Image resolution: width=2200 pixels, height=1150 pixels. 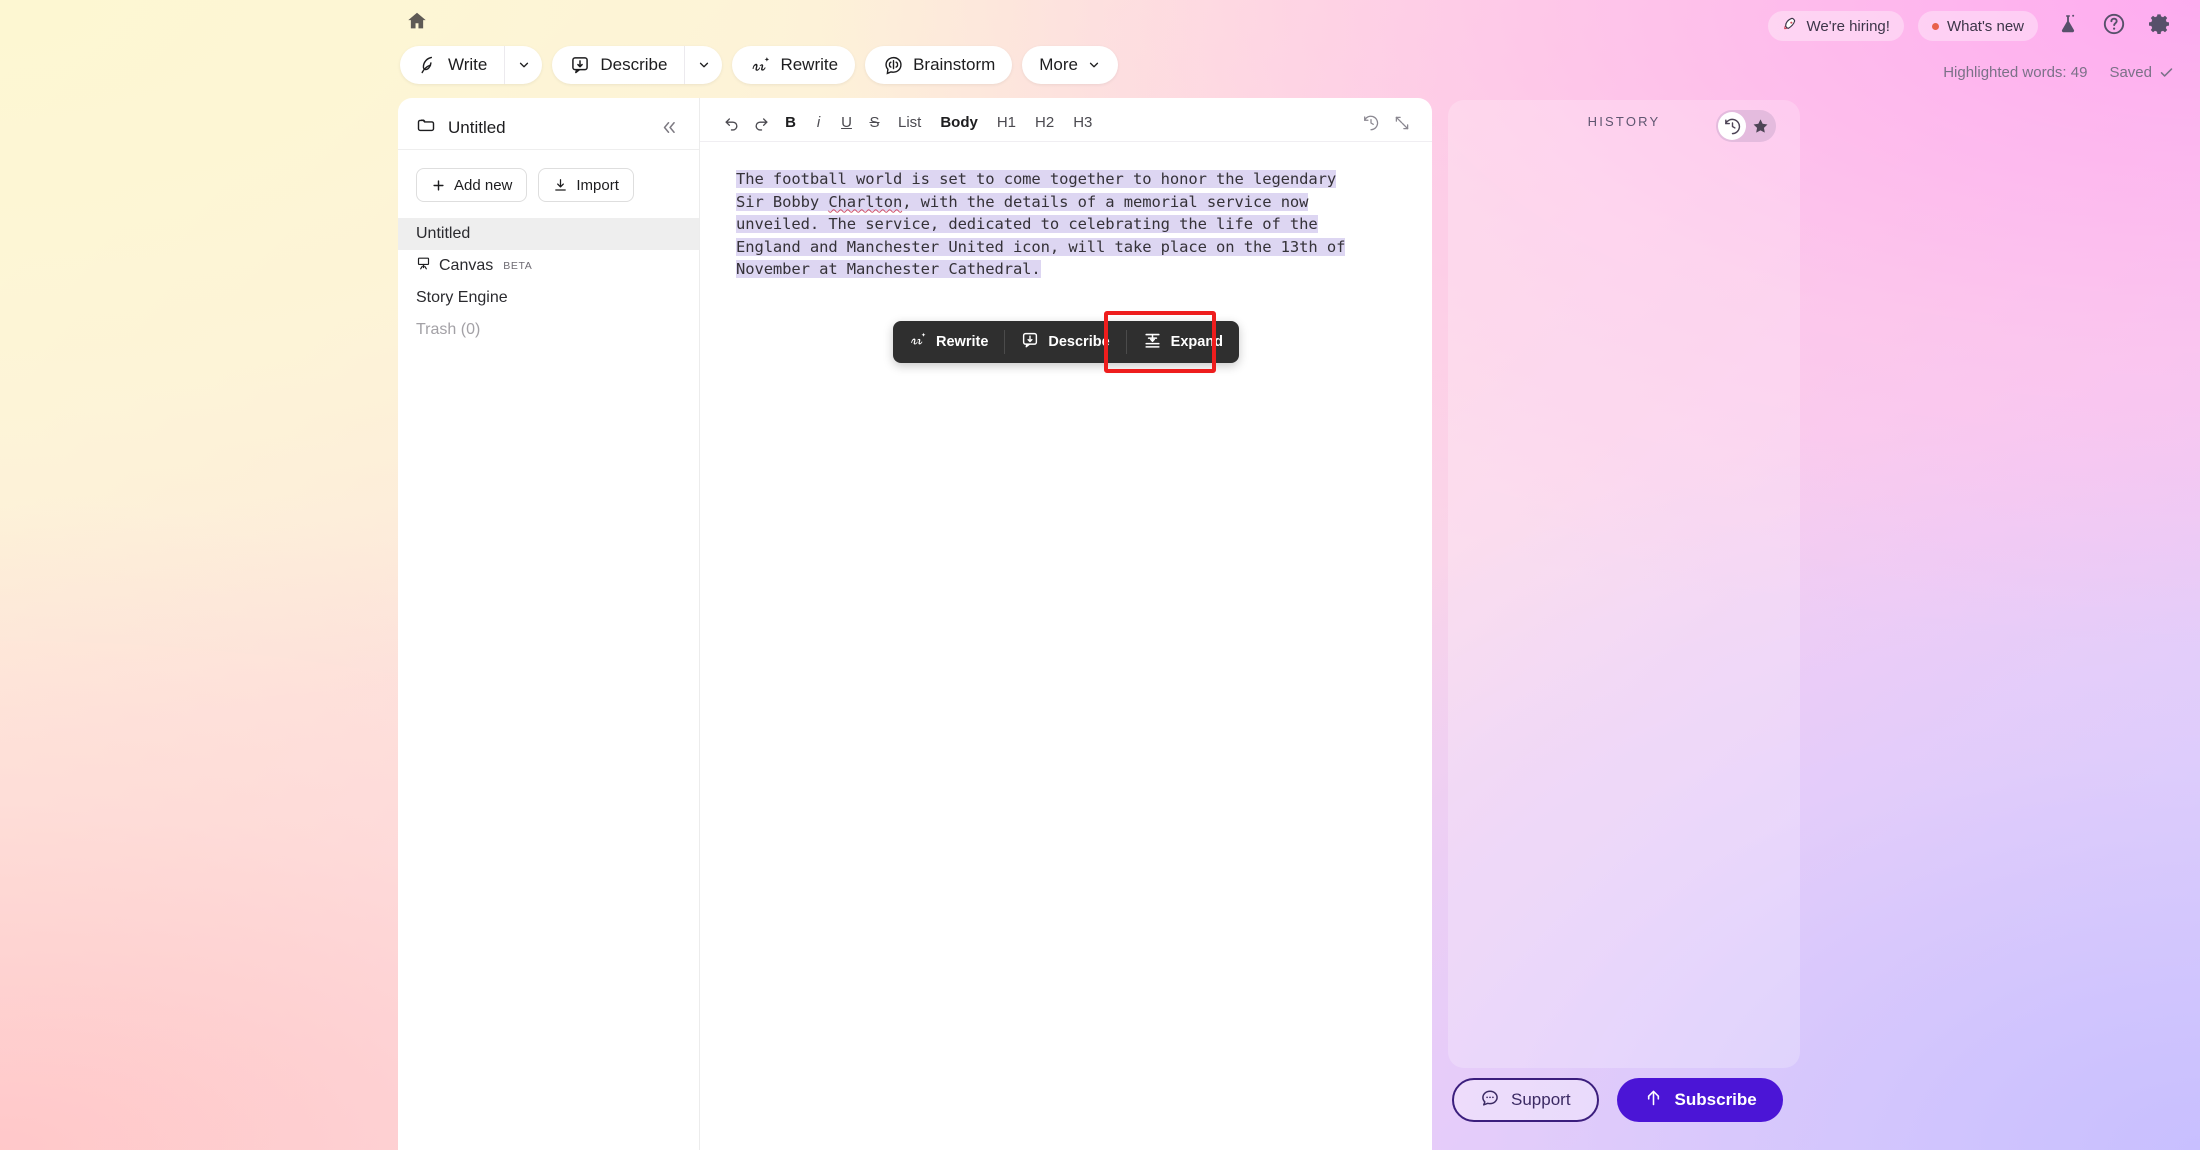 What do you see at coordinates (1058, 64) in the screenshot?
I see `more-label: More` at bounding box center [1058, 64].